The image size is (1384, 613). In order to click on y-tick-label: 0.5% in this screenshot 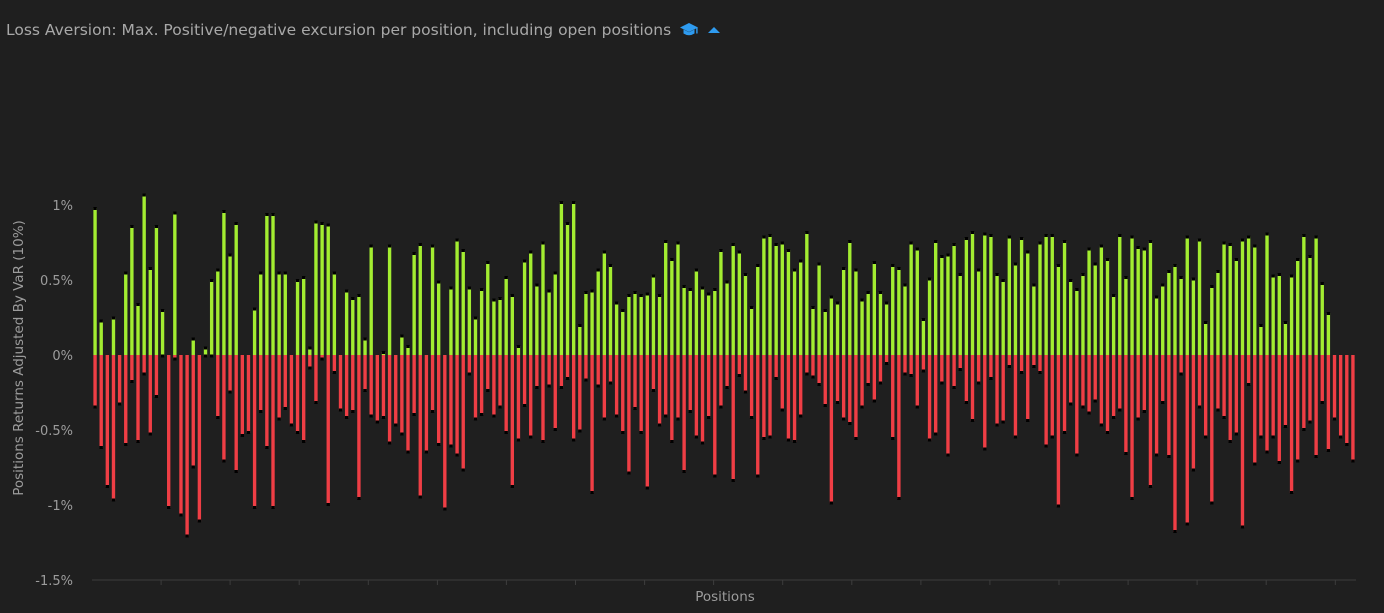, I will do `click(56, 281)`.